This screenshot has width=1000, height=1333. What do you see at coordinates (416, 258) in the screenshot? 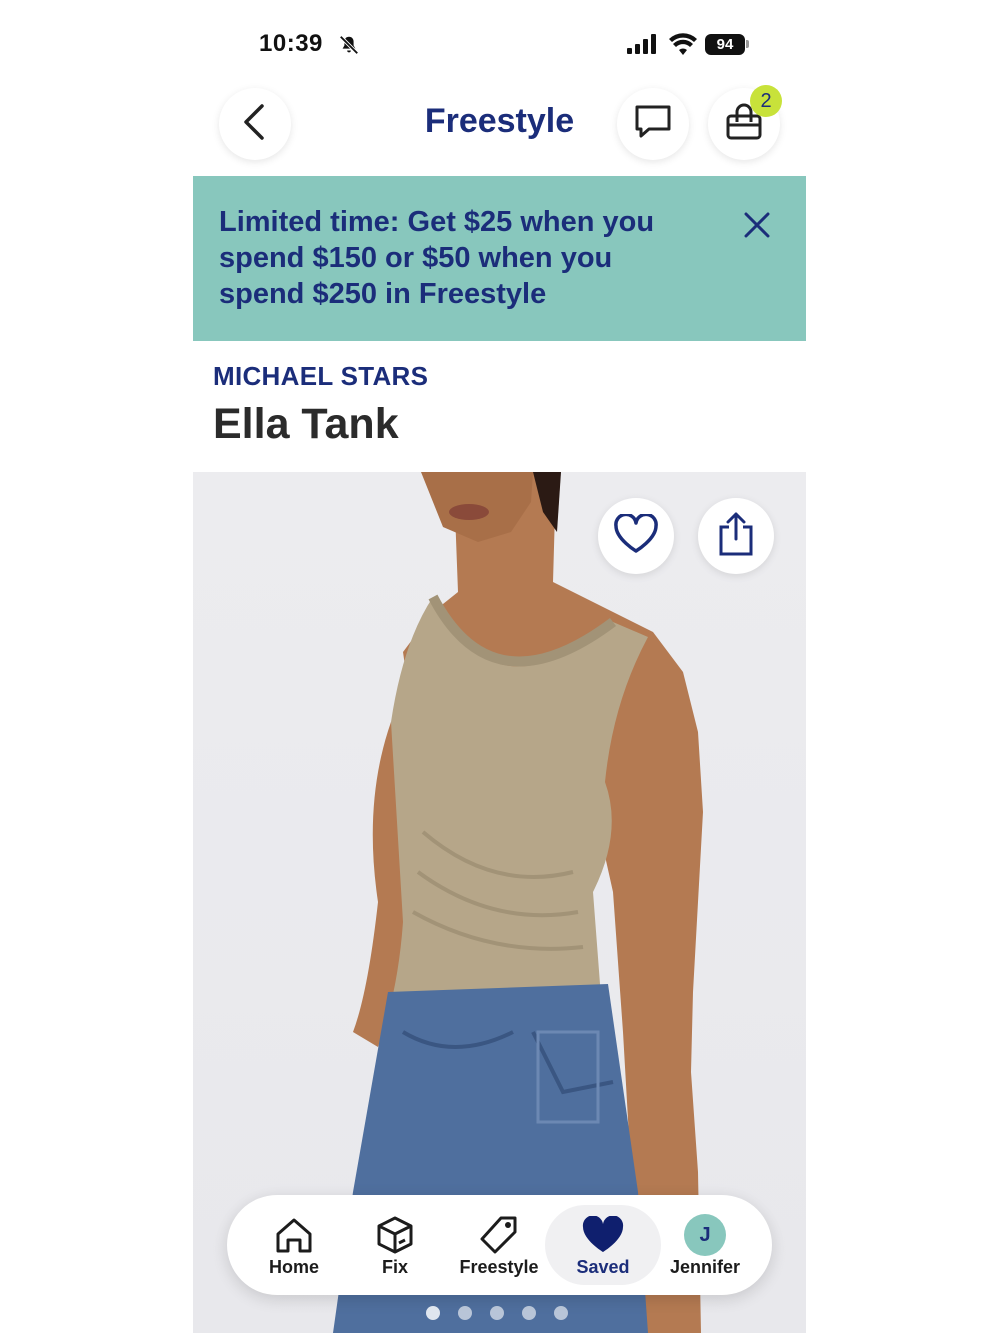
I see `promo-line: spend $150 or $50 when you` at bounding box center [416, 258].